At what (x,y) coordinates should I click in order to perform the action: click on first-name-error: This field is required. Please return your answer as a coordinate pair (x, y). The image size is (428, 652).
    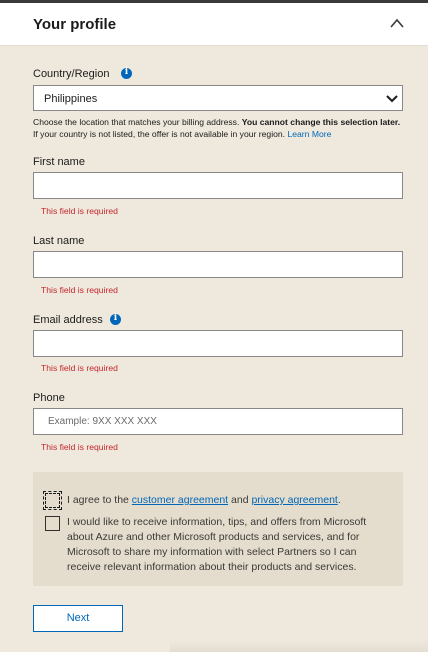
    Looking at the image, I should click on (79, 211).